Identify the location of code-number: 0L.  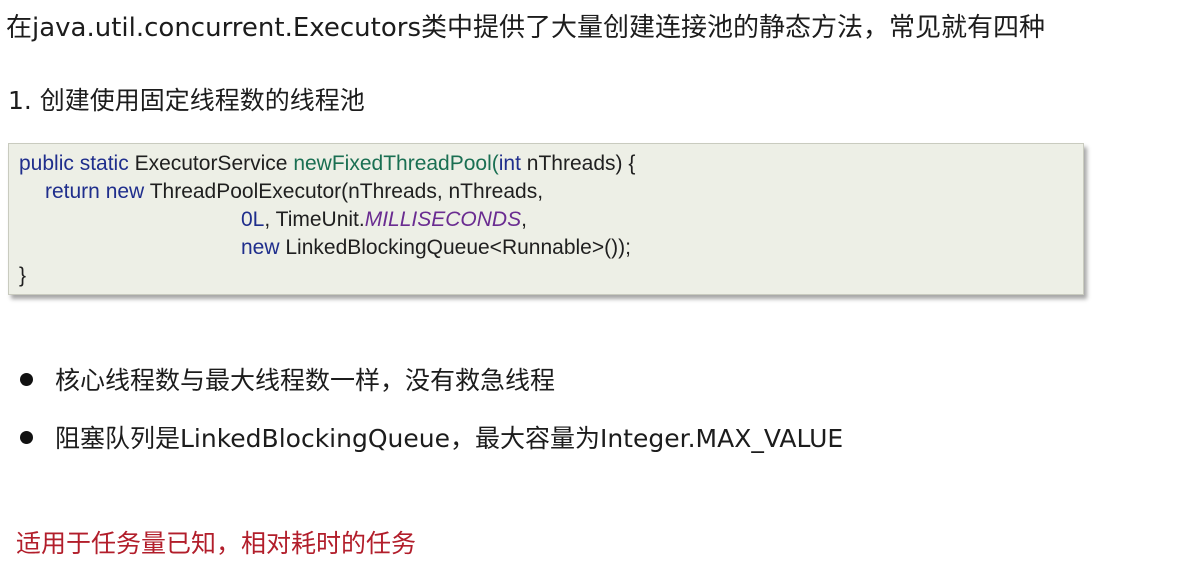
(253, 219).